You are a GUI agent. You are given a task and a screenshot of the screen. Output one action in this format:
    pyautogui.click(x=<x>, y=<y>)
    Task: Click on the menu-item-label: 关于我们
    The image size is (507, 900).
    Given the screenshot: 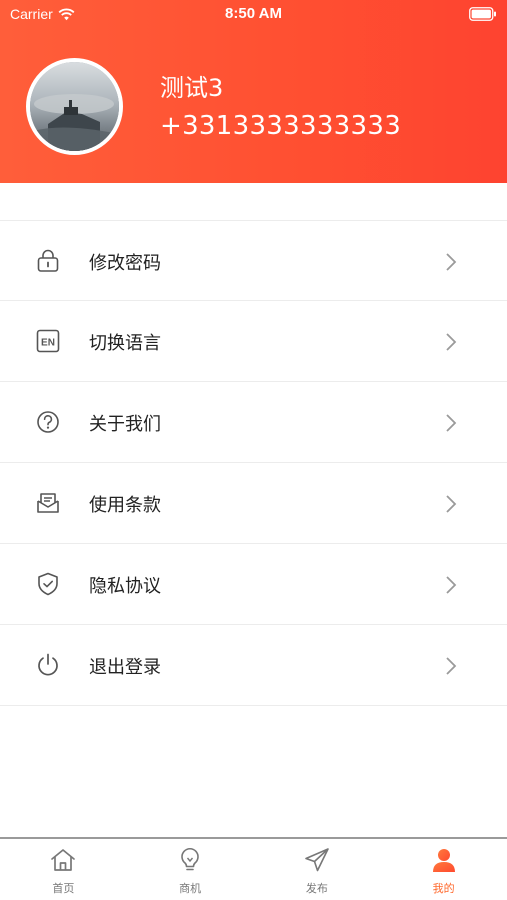 What is the action you would take?
    pyautogui.click(x=125, y=424)
    